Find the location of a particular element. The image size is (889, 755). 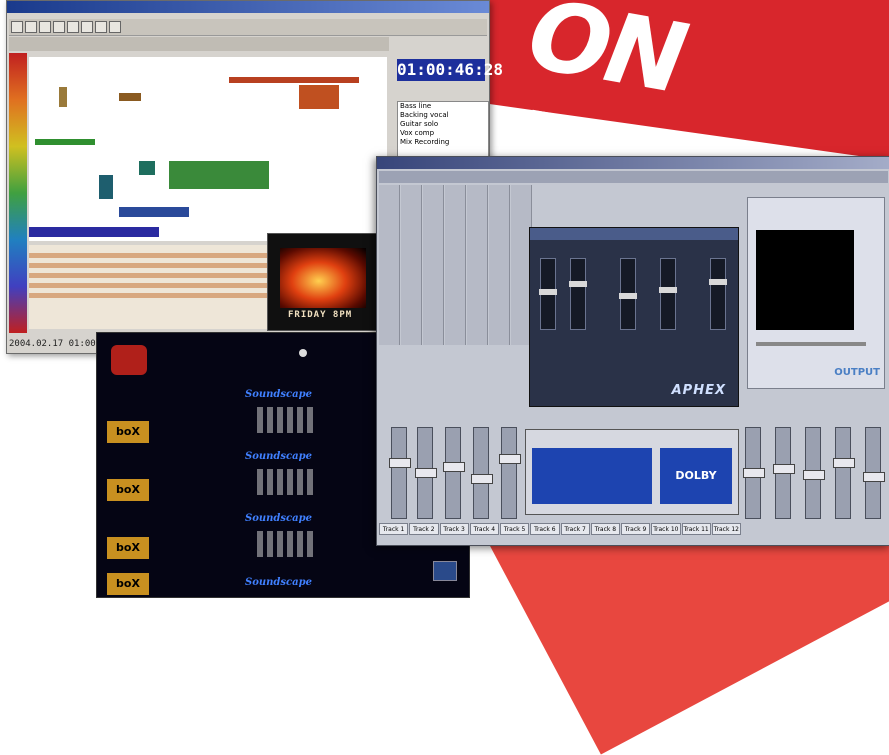

plugin-titlebar is located at coordinates (634, 234).